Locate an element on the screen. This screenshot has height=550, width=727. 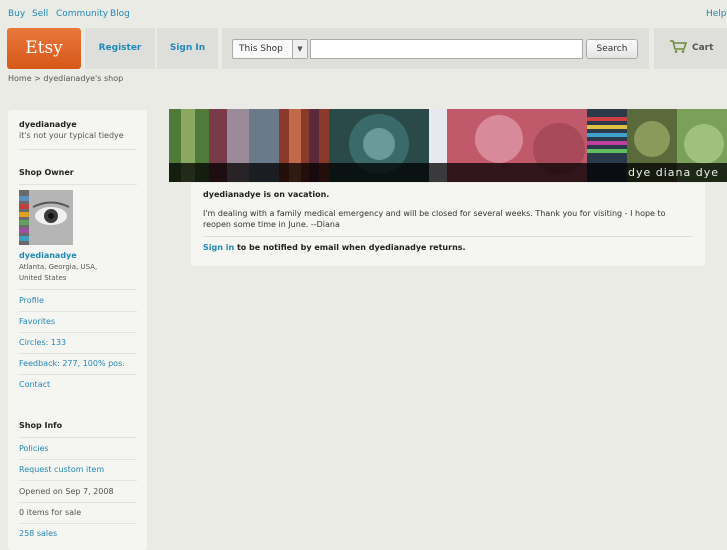
nav-sell-link: Sell is located at coordinates (40, 14).